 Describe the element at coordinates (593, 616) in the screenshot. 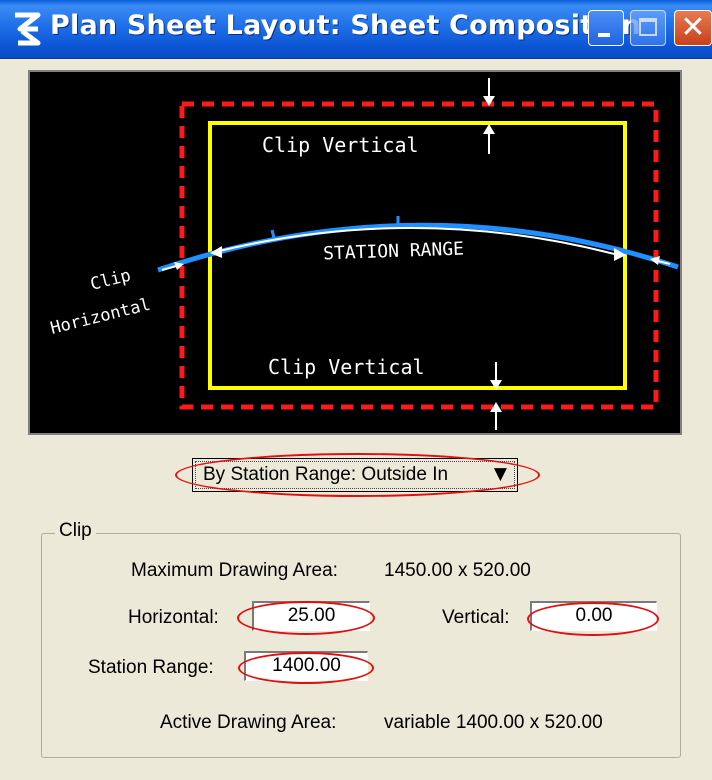

I see `vertical-field: 0.00` at that location.